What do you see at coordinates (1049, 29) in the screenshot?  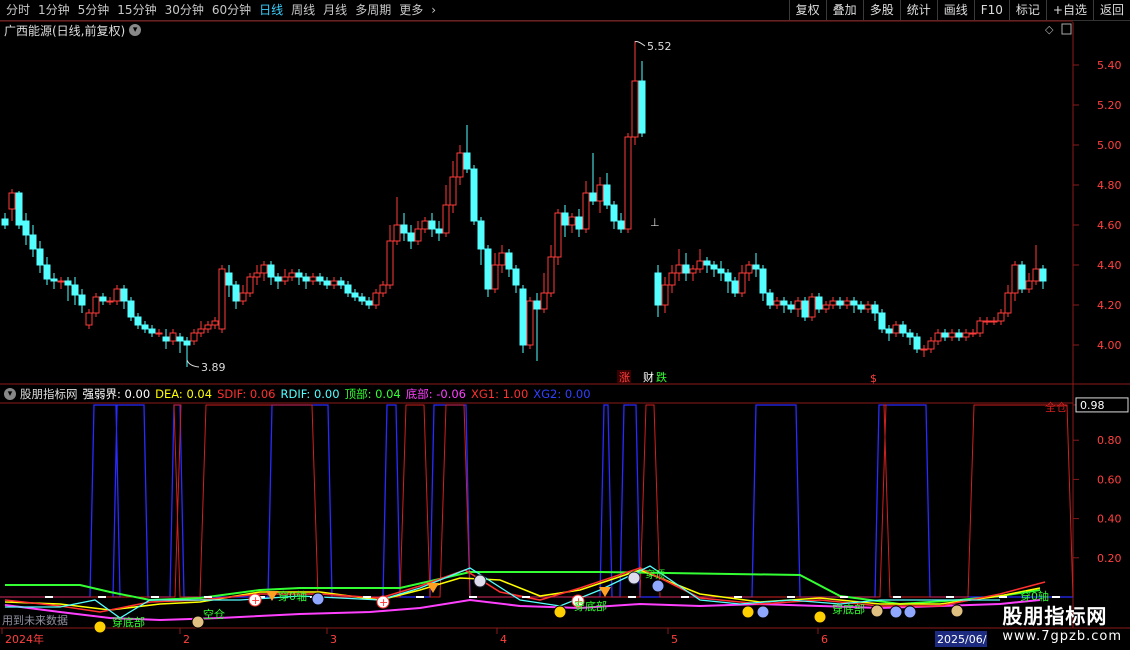 I see `diamond-icon: ◇` at bounding box center [1049, 29].